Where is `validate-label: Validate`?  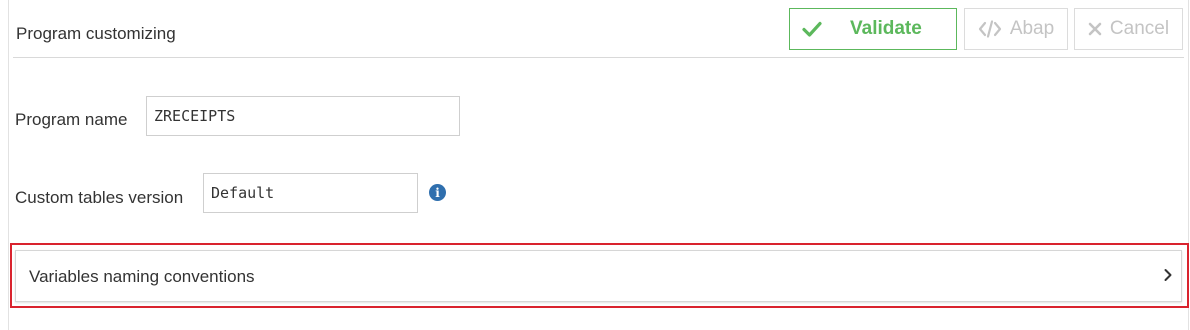
validate-label: Validate is located at coordinates (886, 28).